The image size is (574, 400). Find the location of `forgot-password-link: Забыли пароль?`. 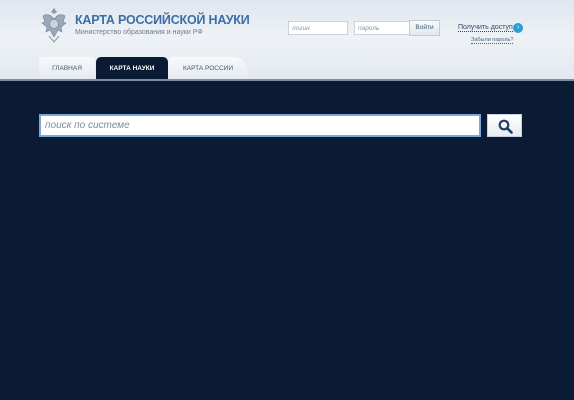

forgot-password-link: Забыли пароль? is located at coordinates (492, 40).